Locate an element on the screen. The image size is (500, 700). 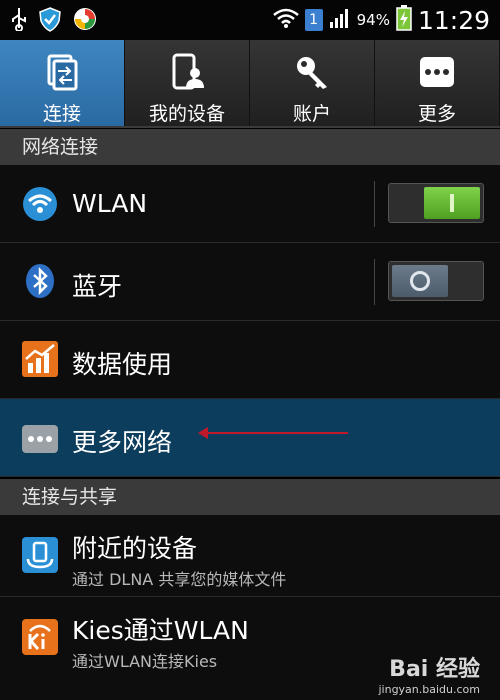
usb-icon is located at coordinates (19, 21).